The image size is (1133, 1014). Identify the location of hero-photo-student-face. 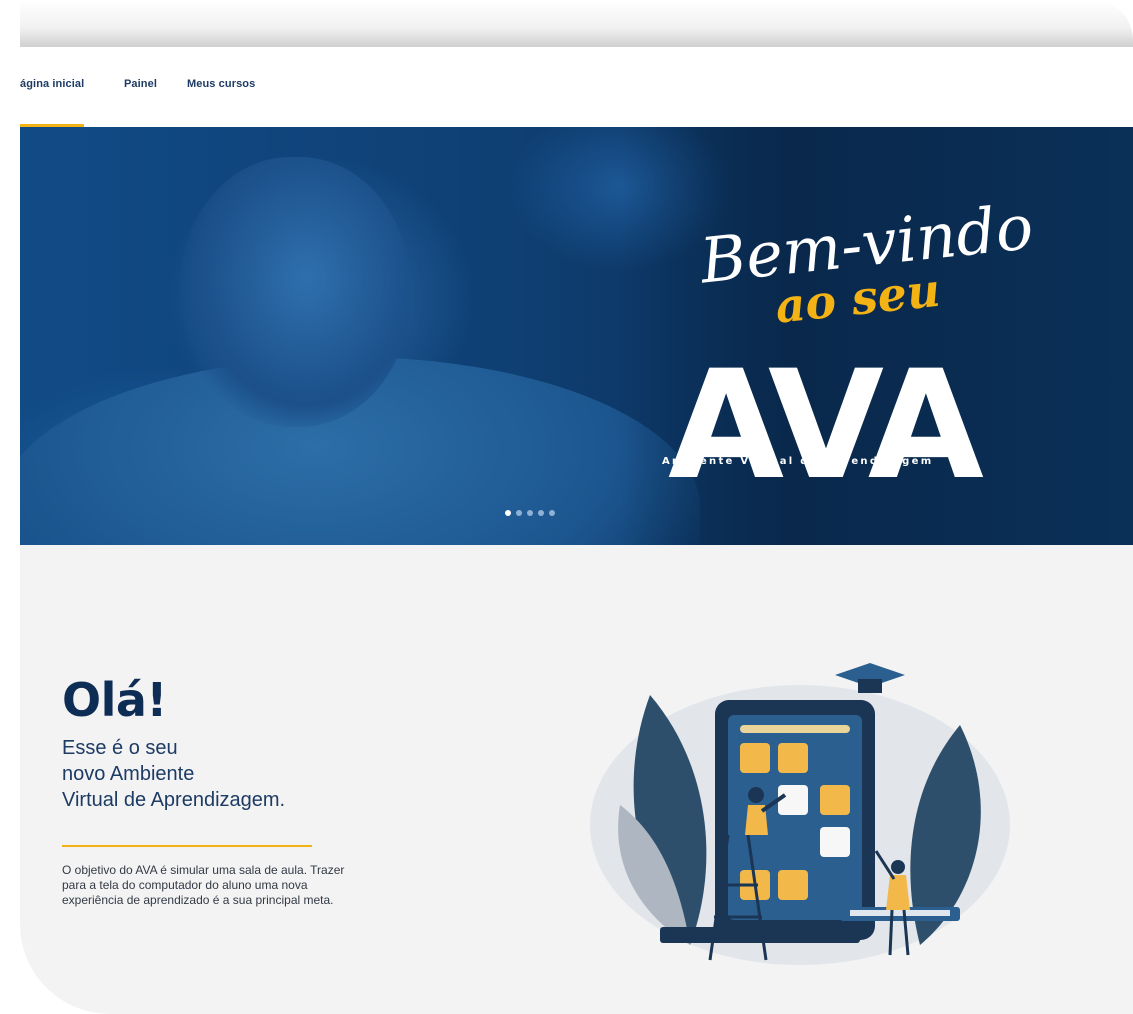
(295, 292).